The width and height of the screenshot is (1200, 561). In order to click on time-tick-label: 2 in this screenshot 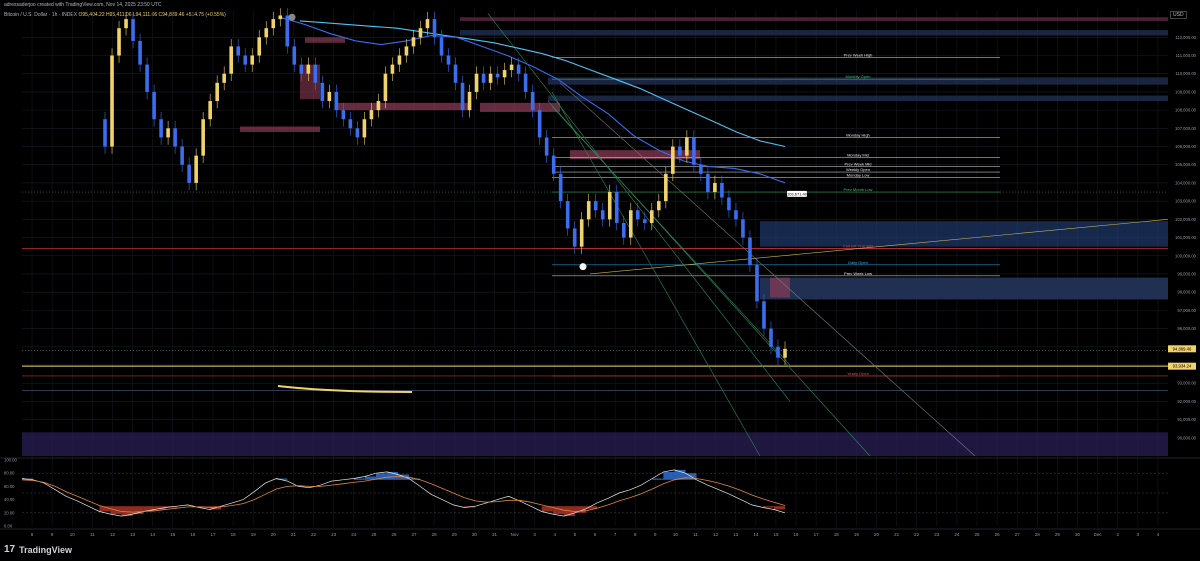, I will do `click(1117, 534)`.